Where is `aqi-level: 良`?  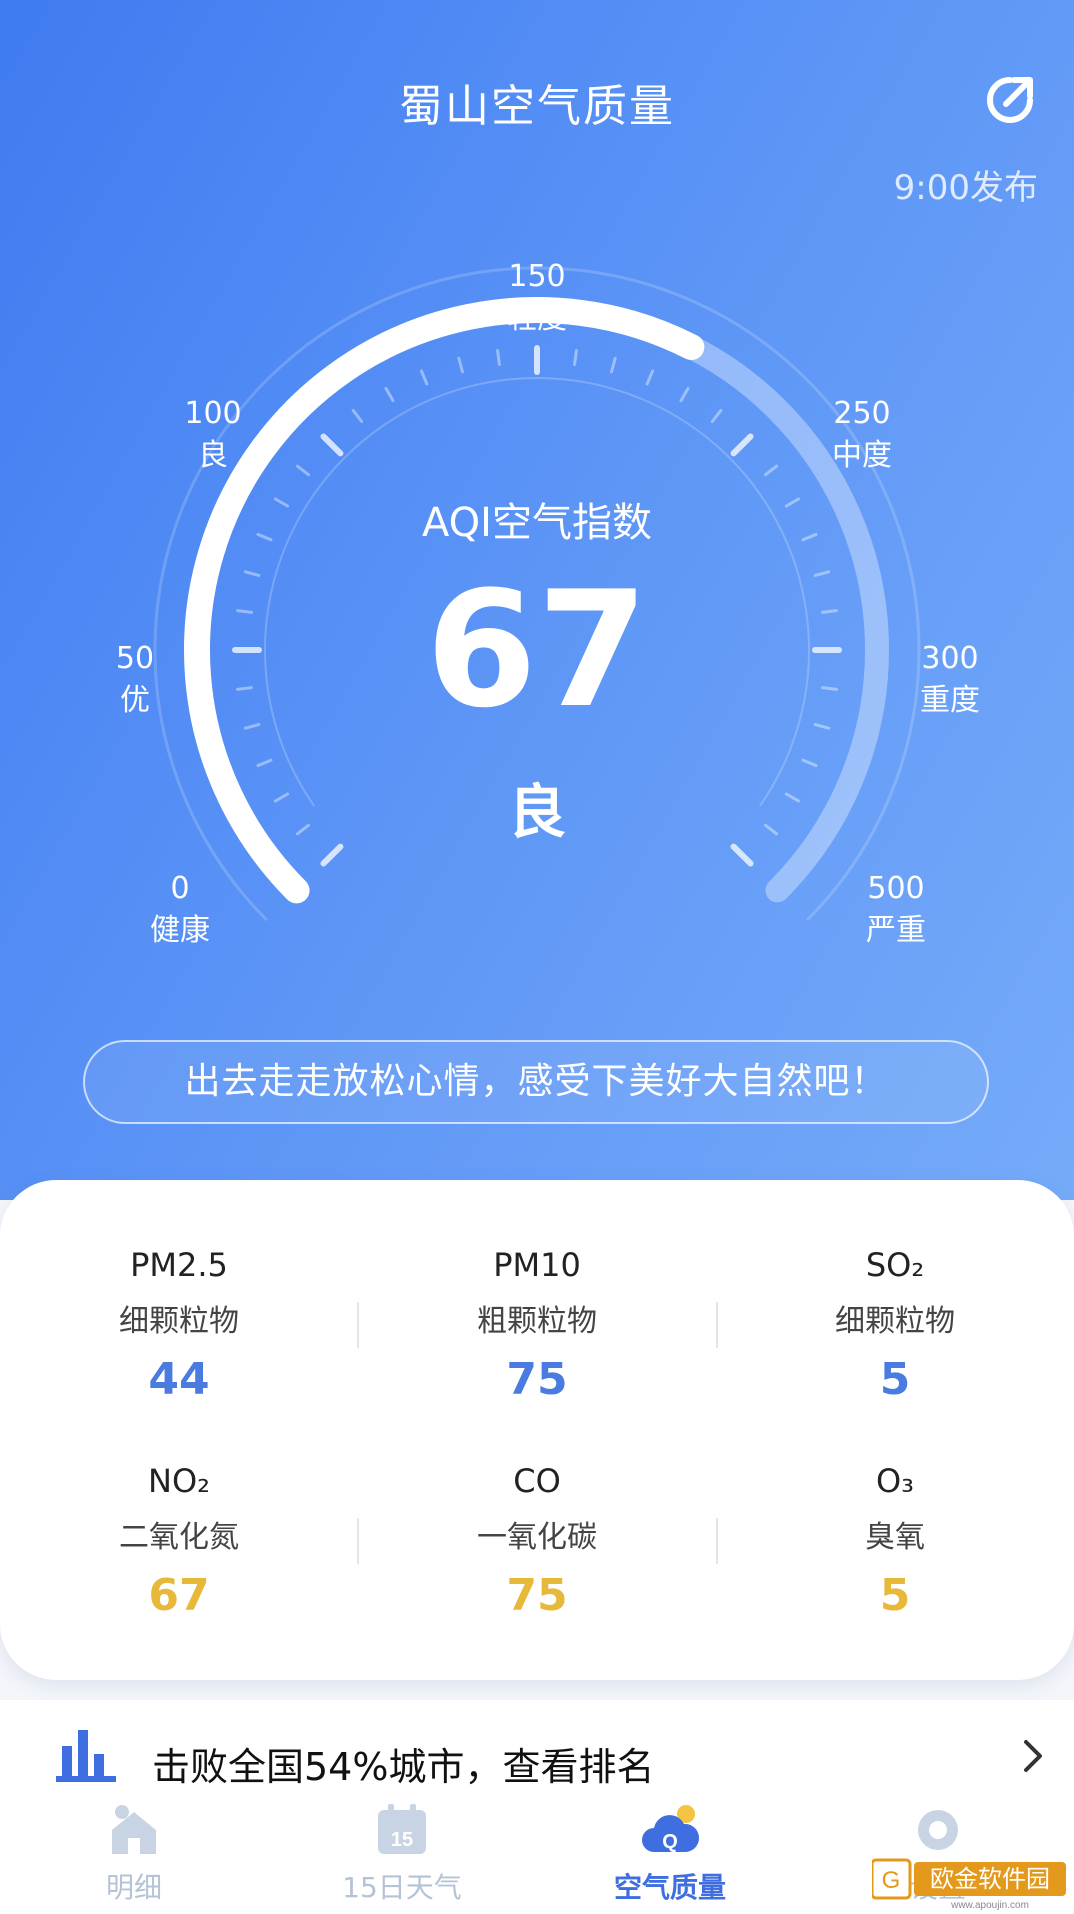
aqi-level: 良 is located at coordinates (536, 812).